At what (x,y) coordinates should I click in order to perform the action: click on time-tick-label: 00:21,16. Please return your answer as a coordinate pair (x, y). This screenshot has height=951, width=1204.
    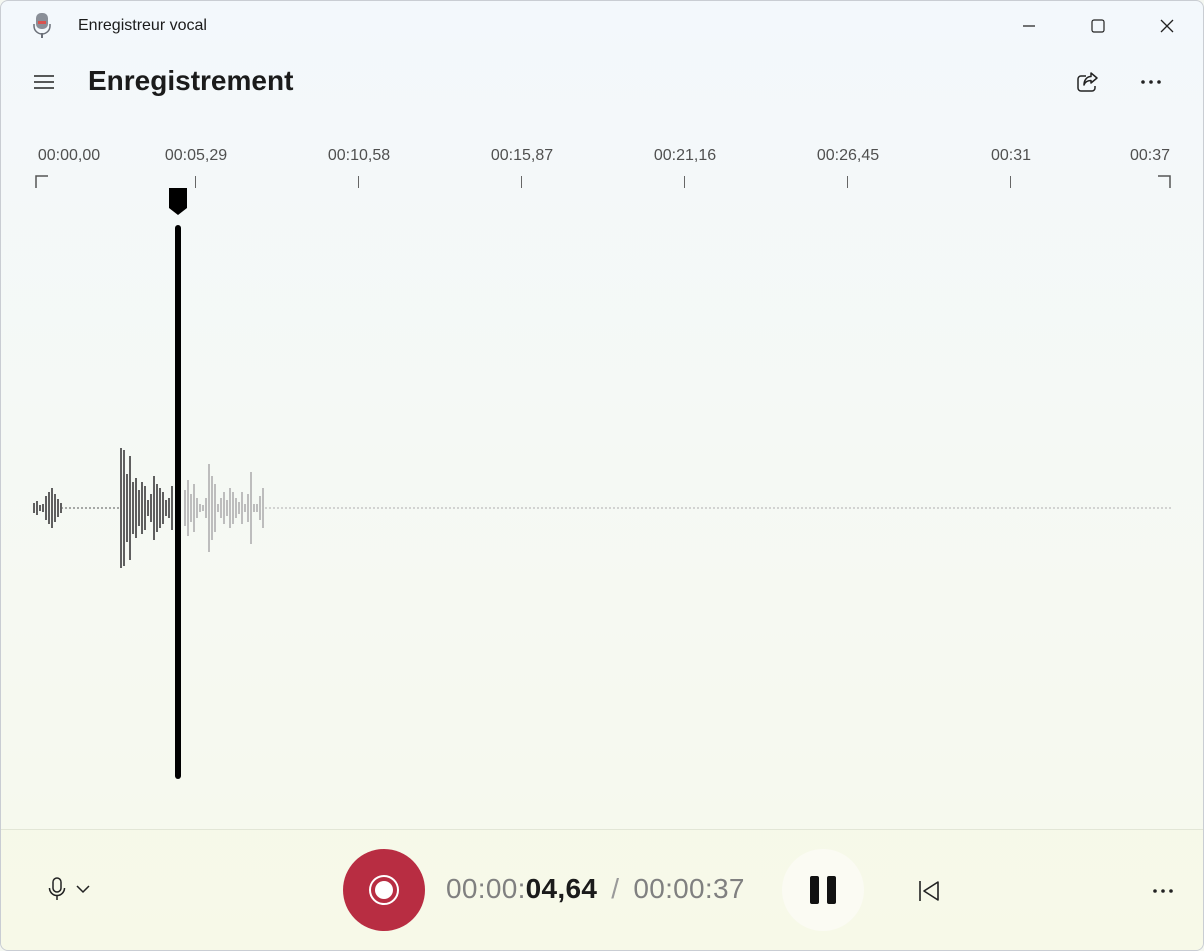
    Looking at the image, I should click on (685, 155).